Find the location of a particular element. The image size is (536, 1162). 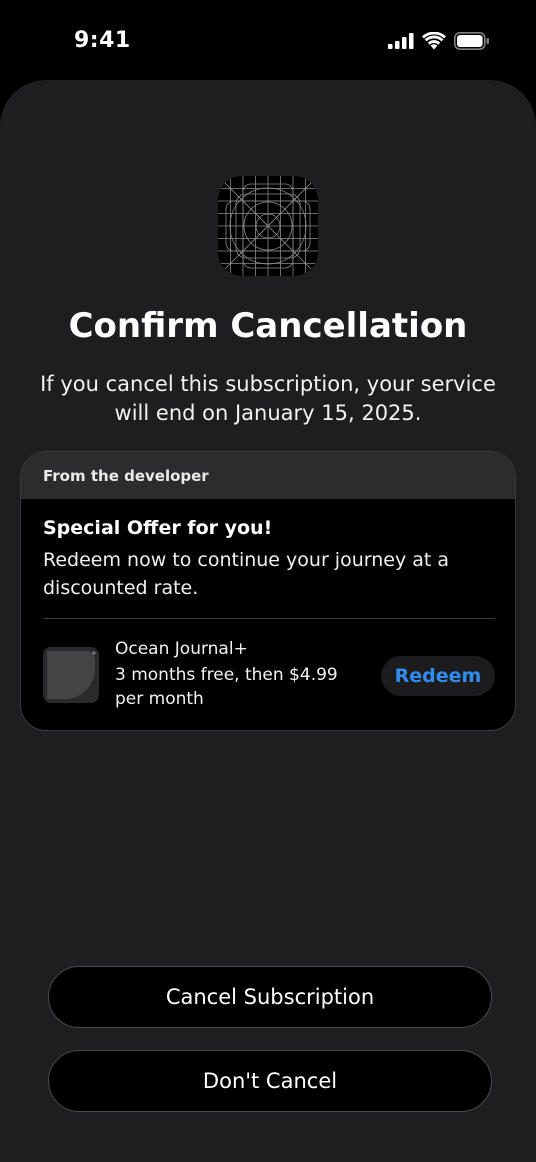

wifi-icon is located at coordinates (434, 41).